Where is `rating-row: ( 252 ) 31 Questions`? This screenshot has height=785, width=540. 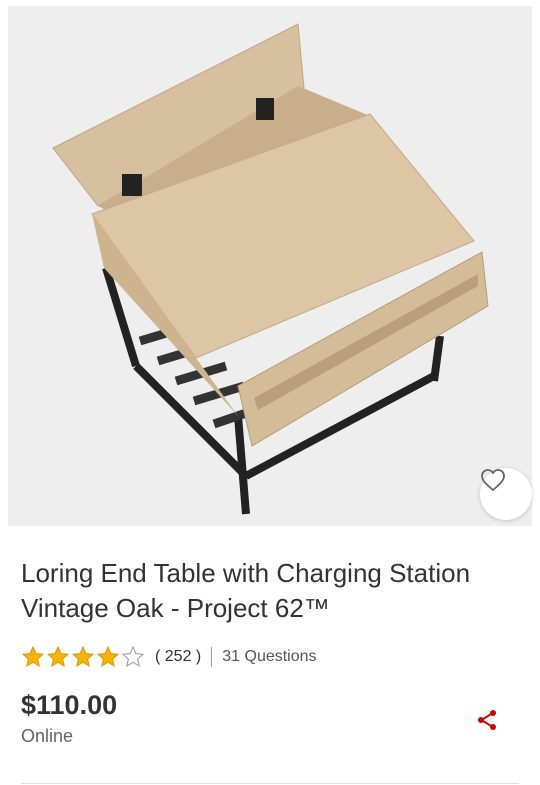 rating-row: ( 252 ) 31 Questions is located at coordinates (169, 657).